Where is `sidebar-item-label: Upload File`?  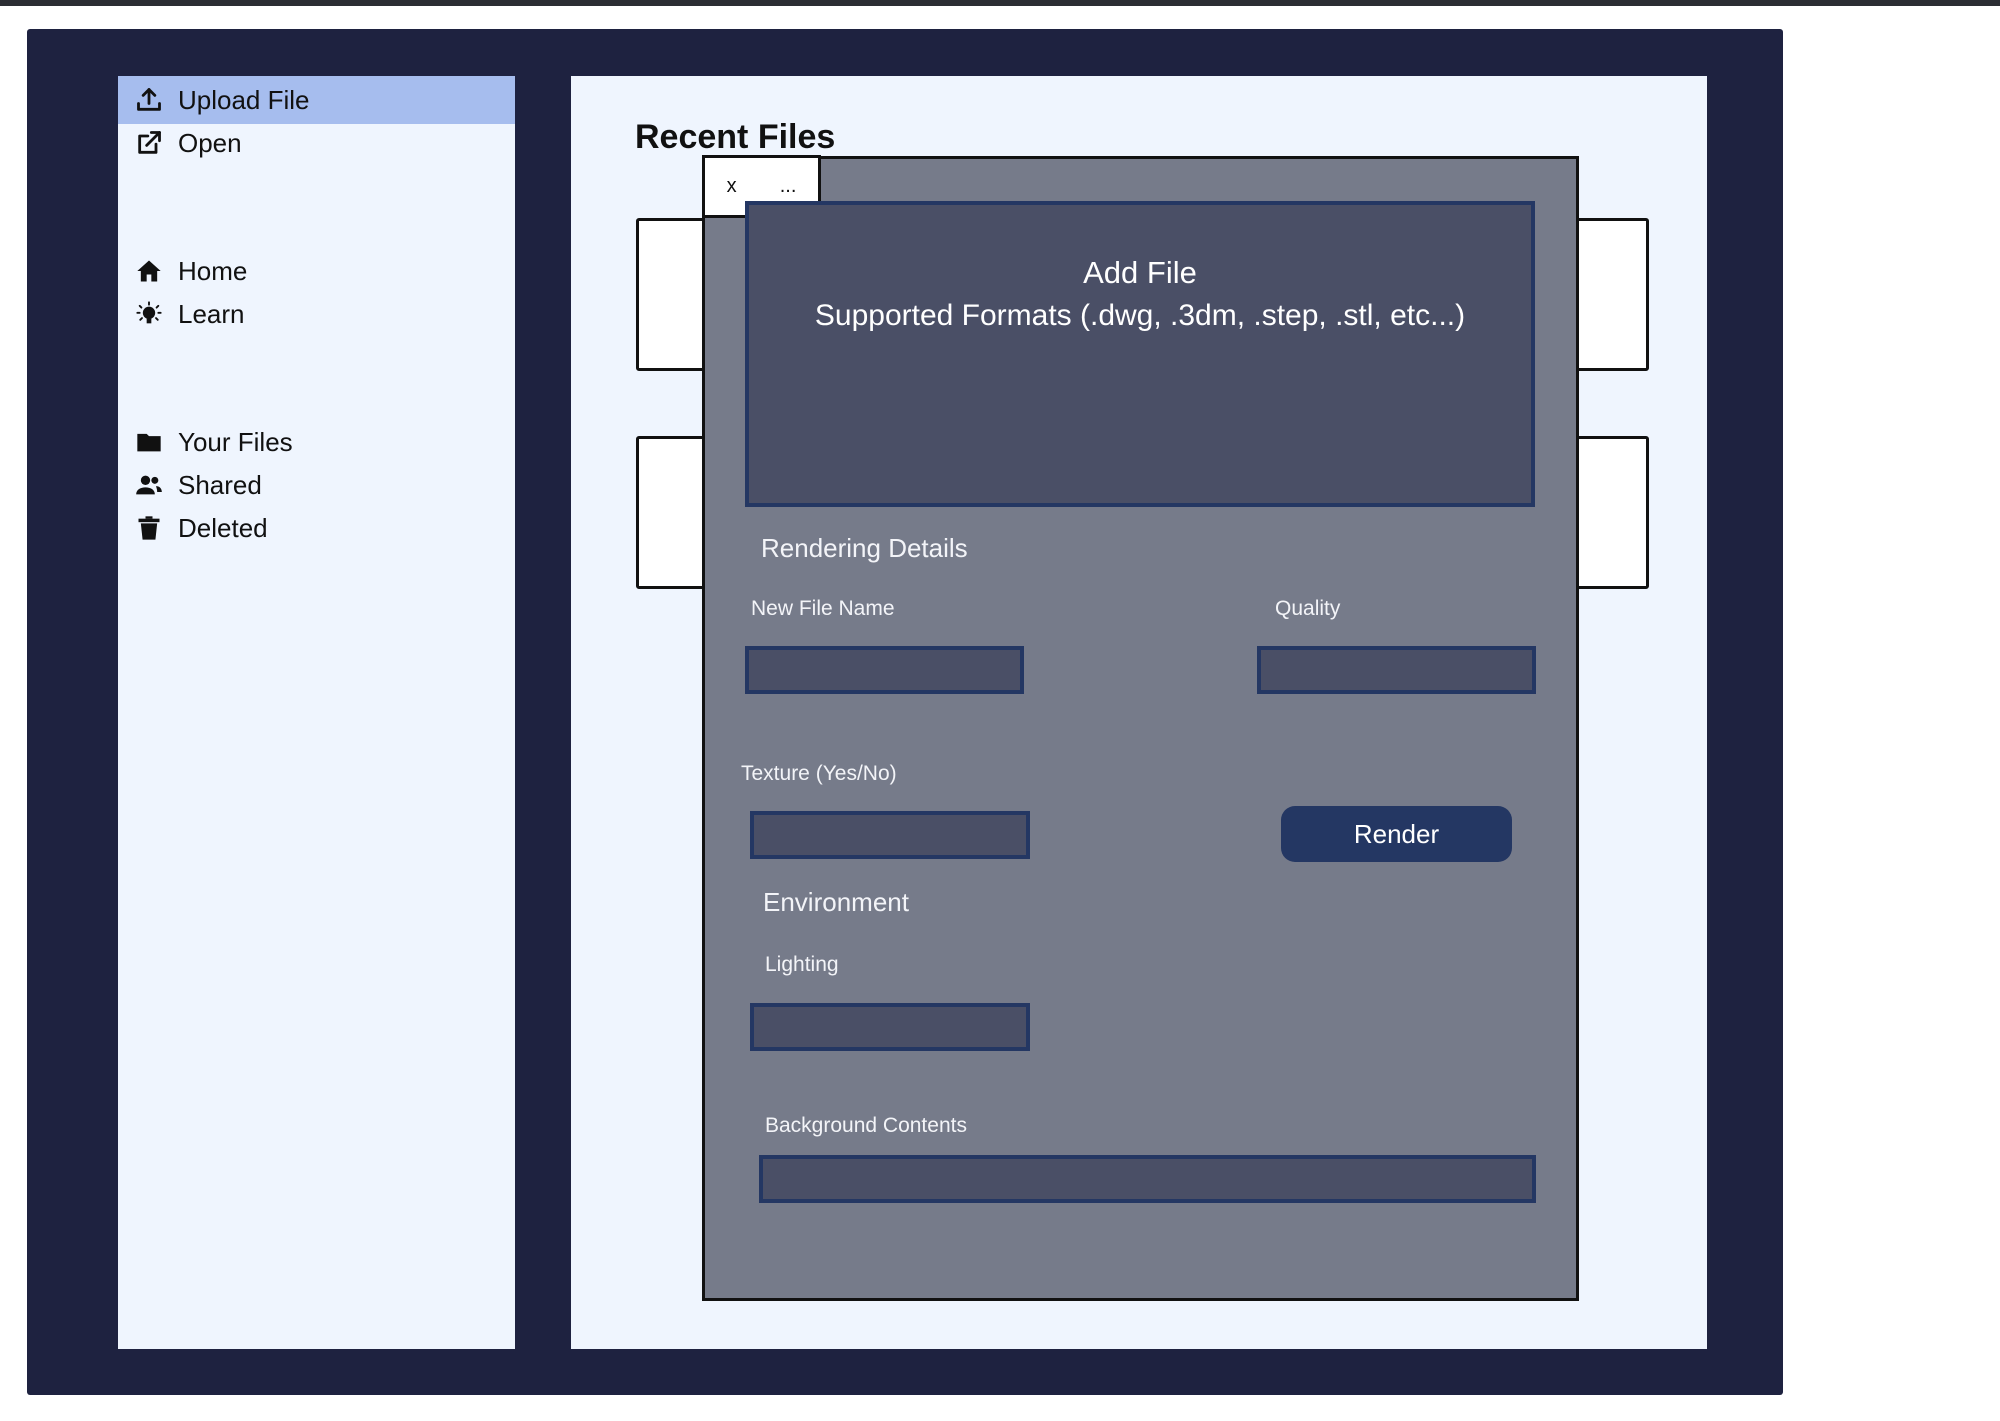
sidebar-item-label: Upload File is located at coordinates (244, 99).